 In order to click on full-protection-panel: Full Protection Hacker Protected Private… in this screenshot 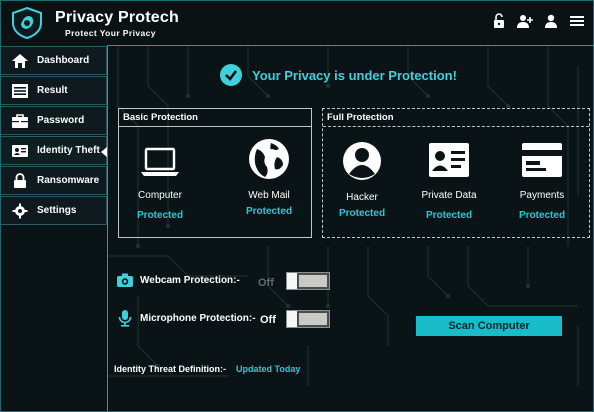, I will do `click(456, 173)`.